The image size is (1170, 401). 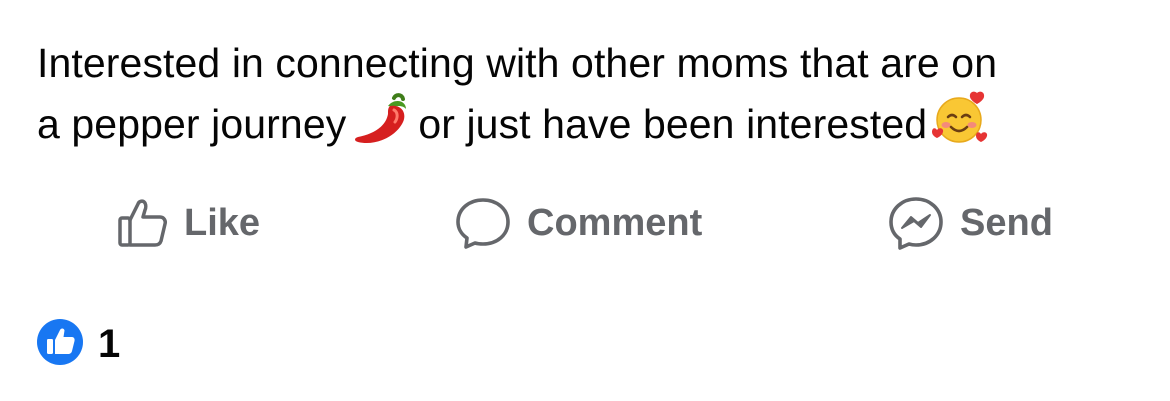 I want to click on comment-label: Comment, so click(x=615, y=222).